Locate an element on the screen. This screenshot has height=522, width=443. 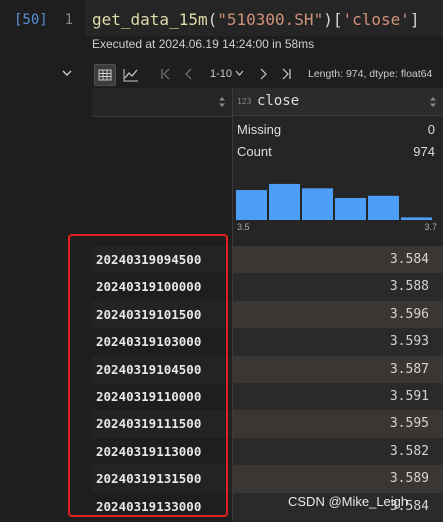
table-row: 20240319131500 3.589 is located at coordinates (267, 479).